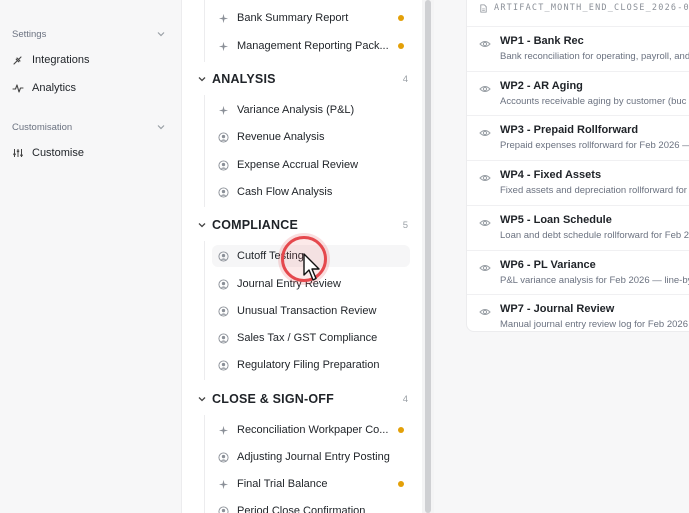 This screenshot has height=513, width=689. I want to click on tree-item: Bank Summary Report, so click(311, 18).